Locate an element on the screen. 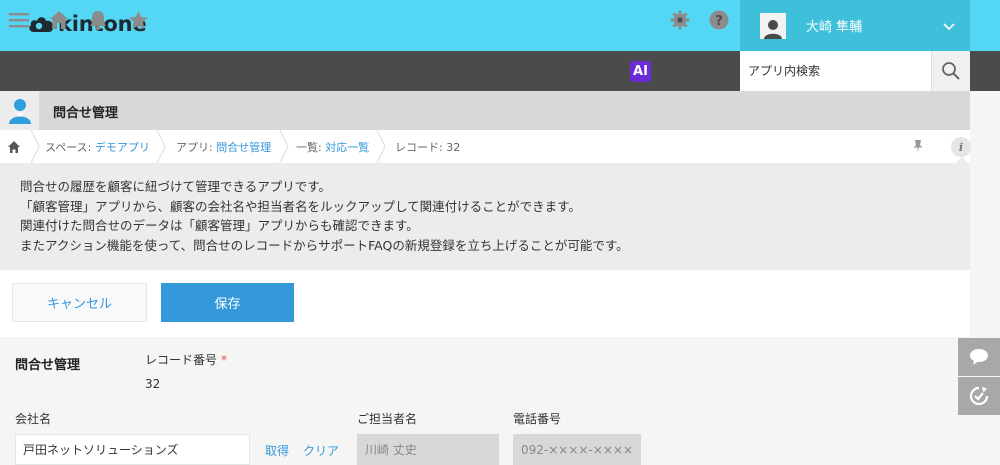  history-icon is located at coordinates (979, 396).